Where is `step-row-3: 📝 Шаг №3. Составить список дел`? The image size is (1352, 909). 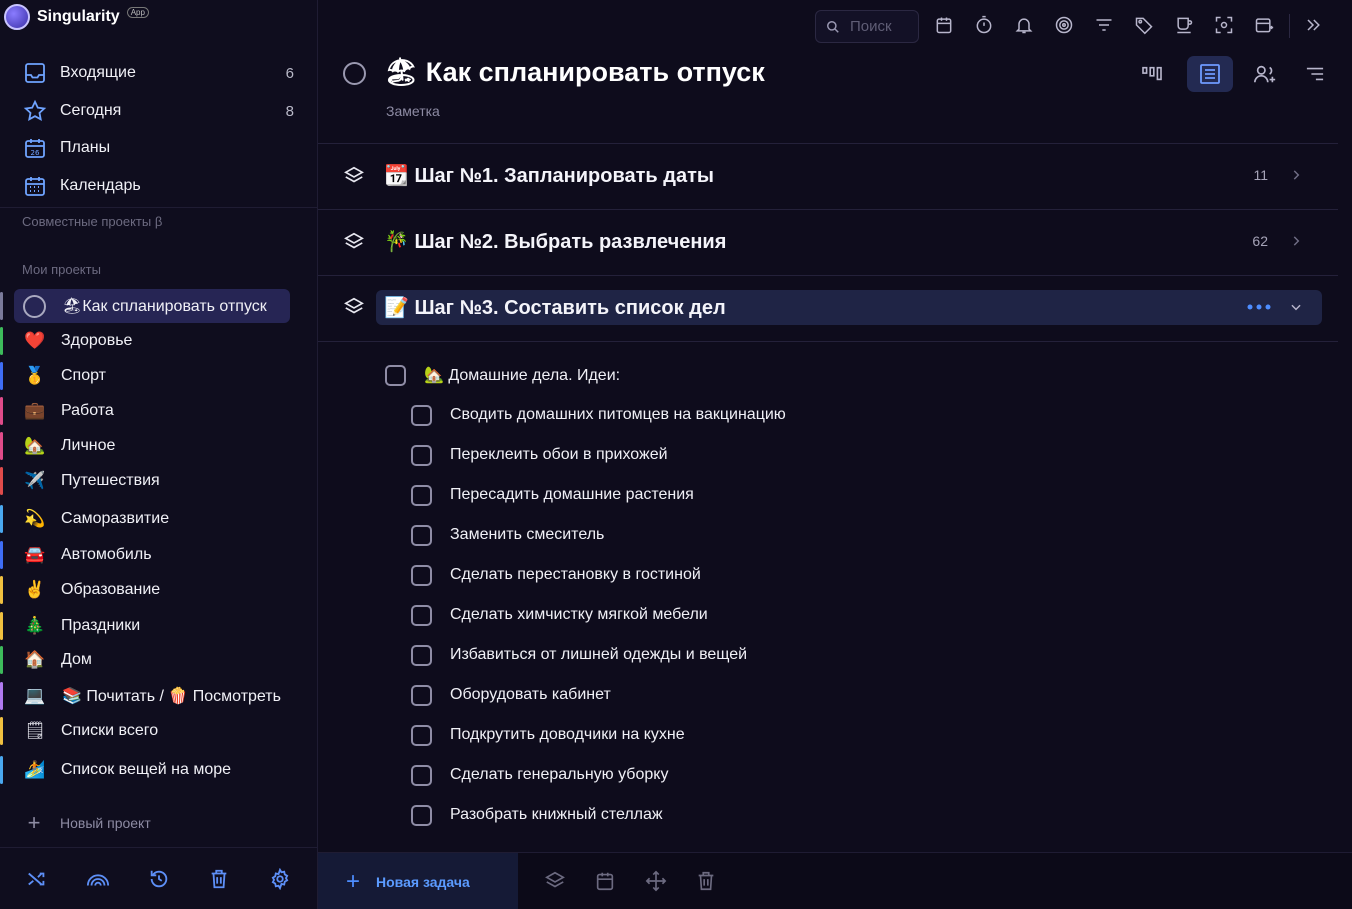 step-row-3: 📝 Шаг №3. Составить список дел is located at coordinates (828, 314).